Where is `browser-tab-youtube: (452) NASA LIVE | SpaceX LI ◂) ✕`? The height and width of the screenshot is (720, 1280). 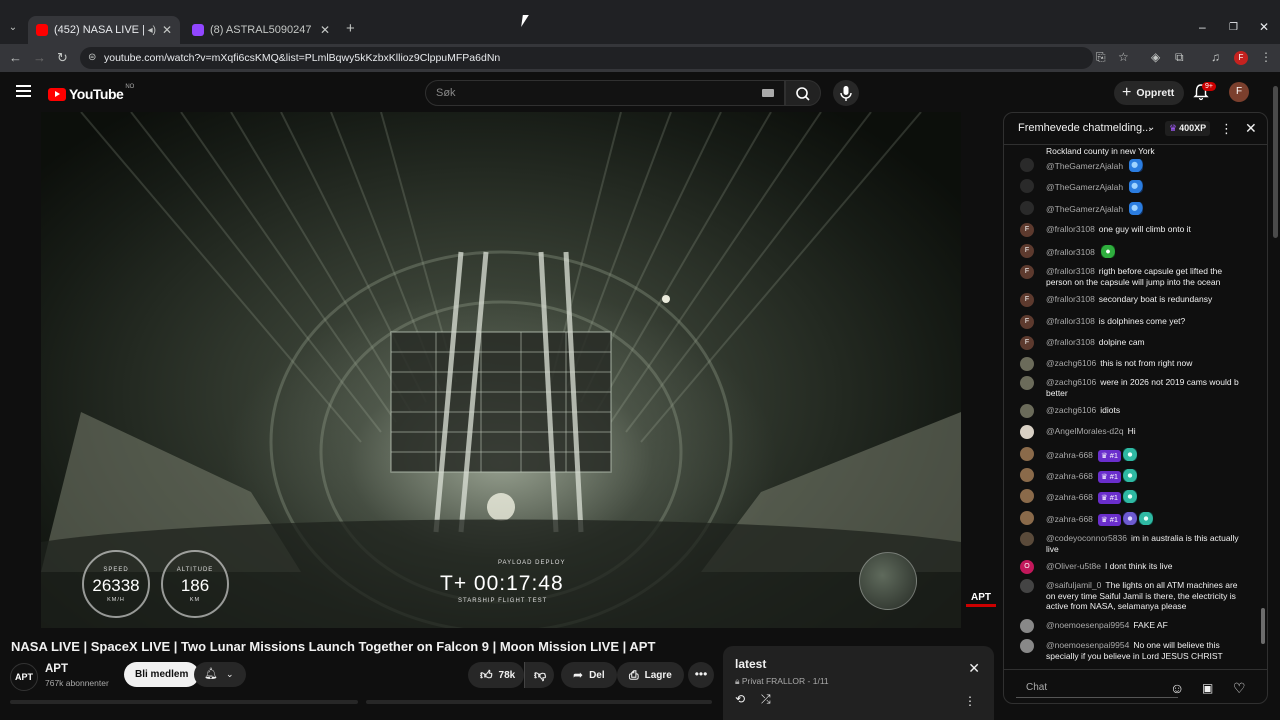
browser-tab-youtube: (452) NASA LIVE | SpaceX LI ◂) ✕ is located at coordinates (104, 30).